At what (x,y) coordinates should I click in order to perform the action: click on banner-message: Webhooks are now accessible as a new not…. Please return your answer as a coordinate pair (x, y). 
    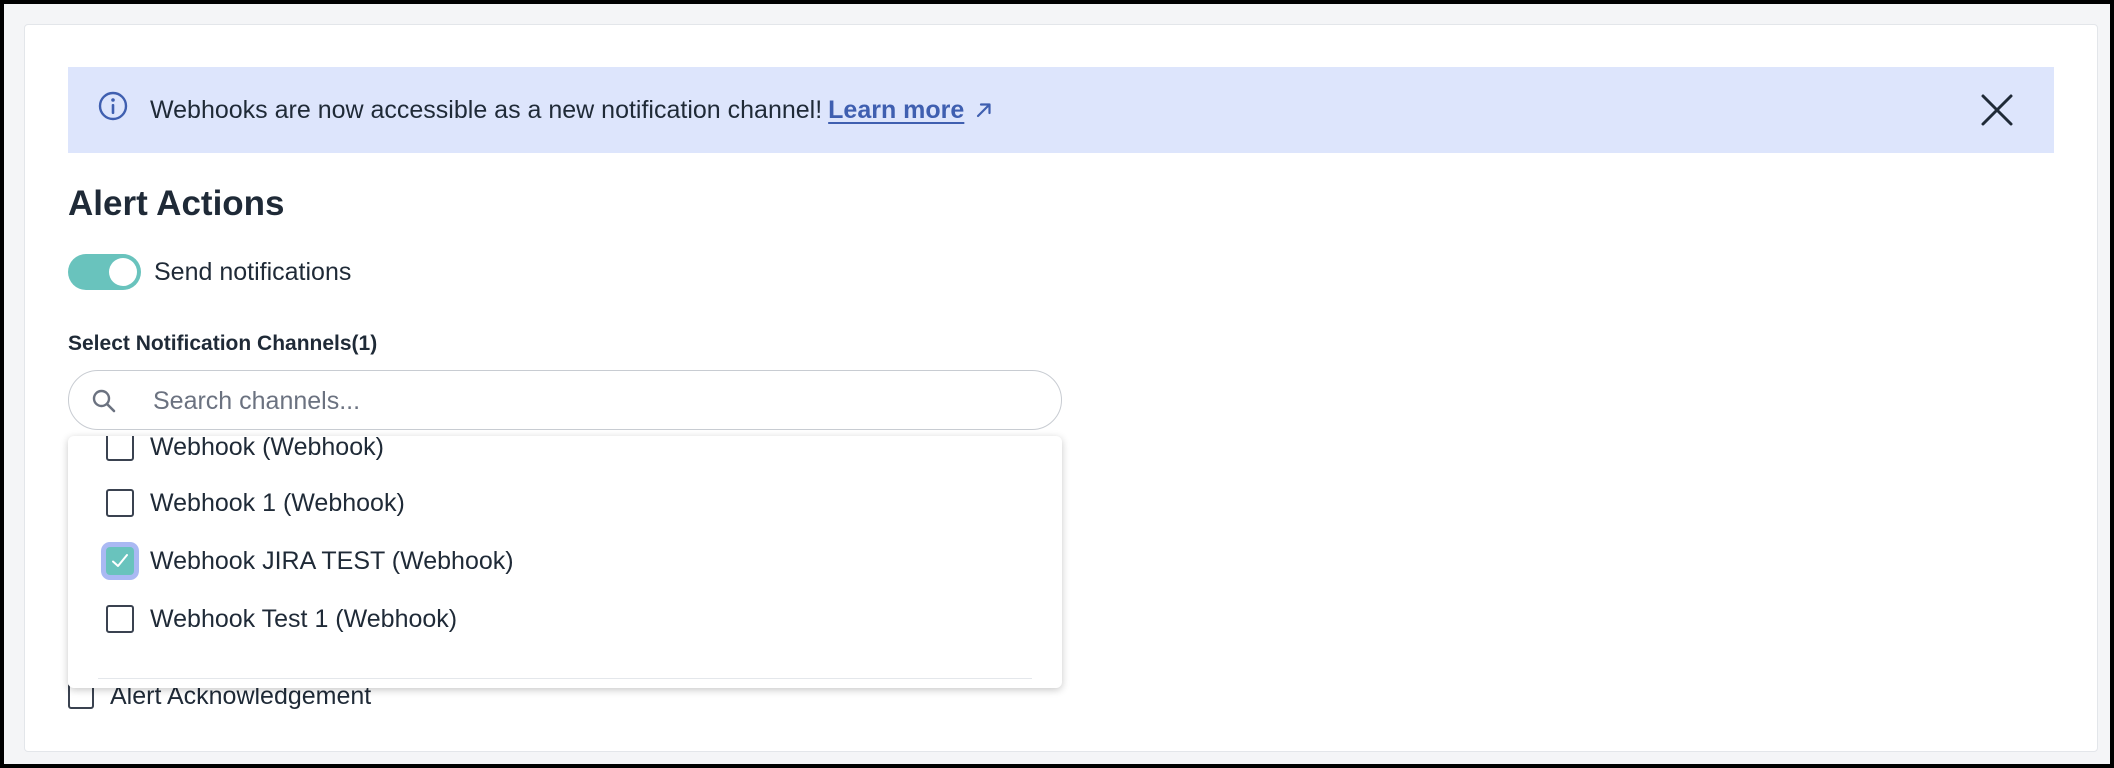
    Looking at the image, I should click on (486, 109).